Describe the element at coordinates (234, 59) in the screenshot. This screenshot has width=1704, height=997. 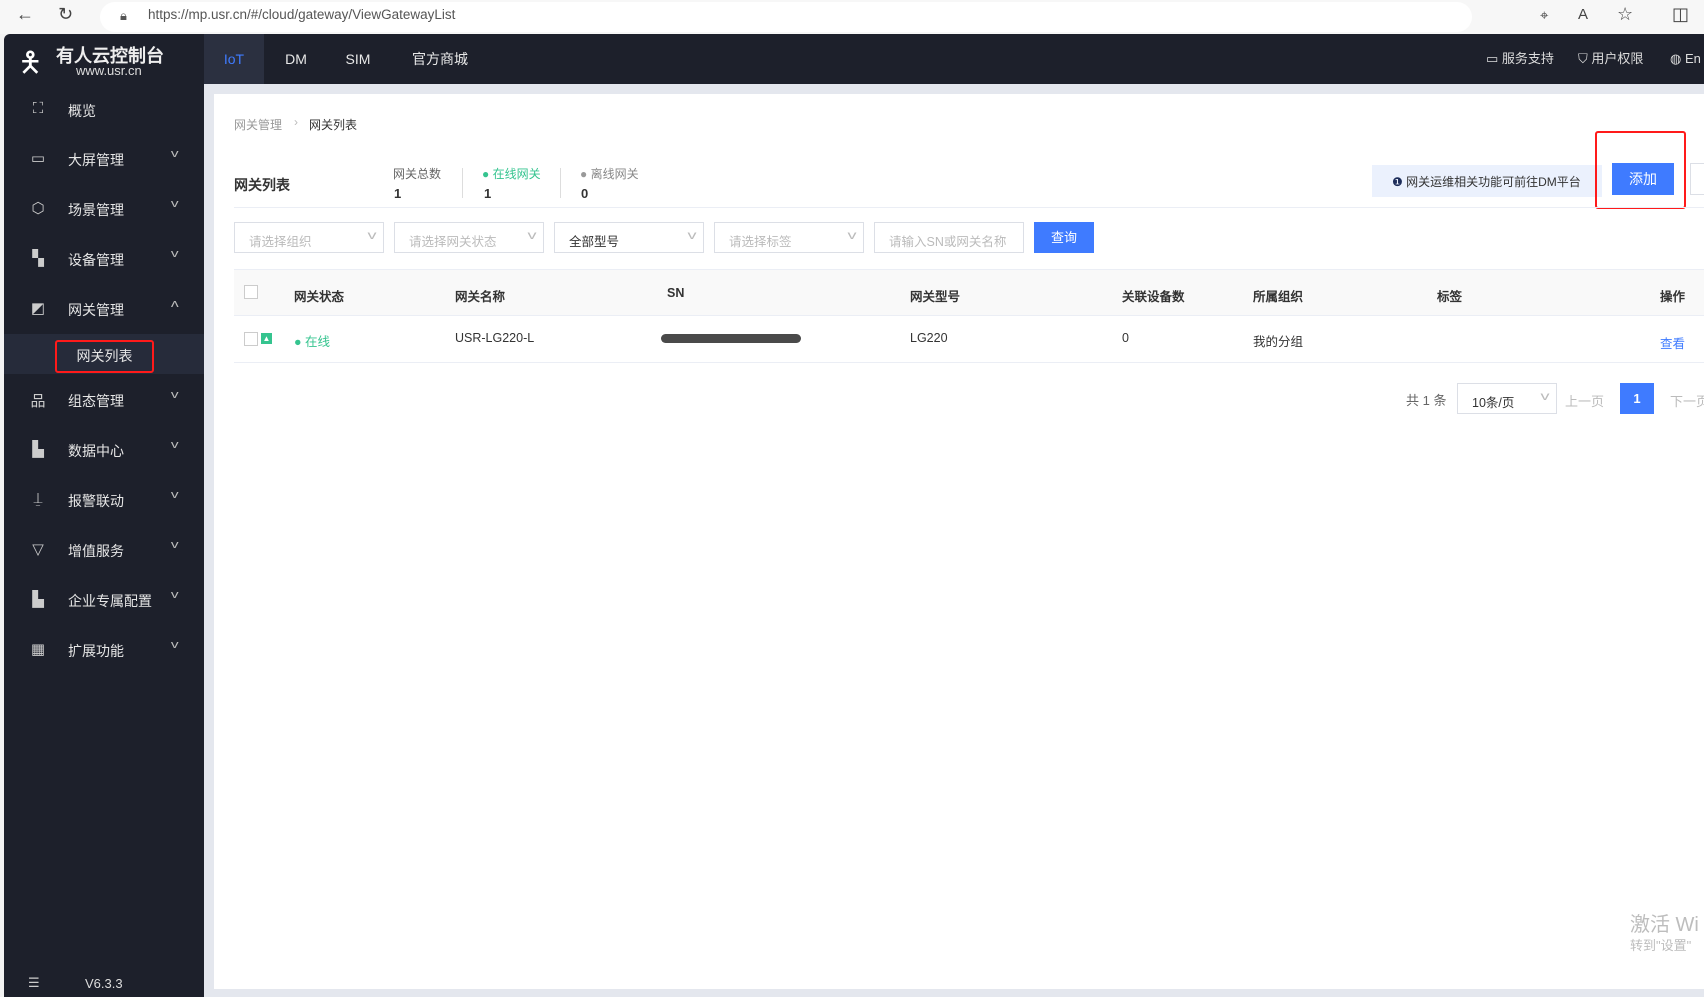
I see `tab-iot: IoT` at that location.